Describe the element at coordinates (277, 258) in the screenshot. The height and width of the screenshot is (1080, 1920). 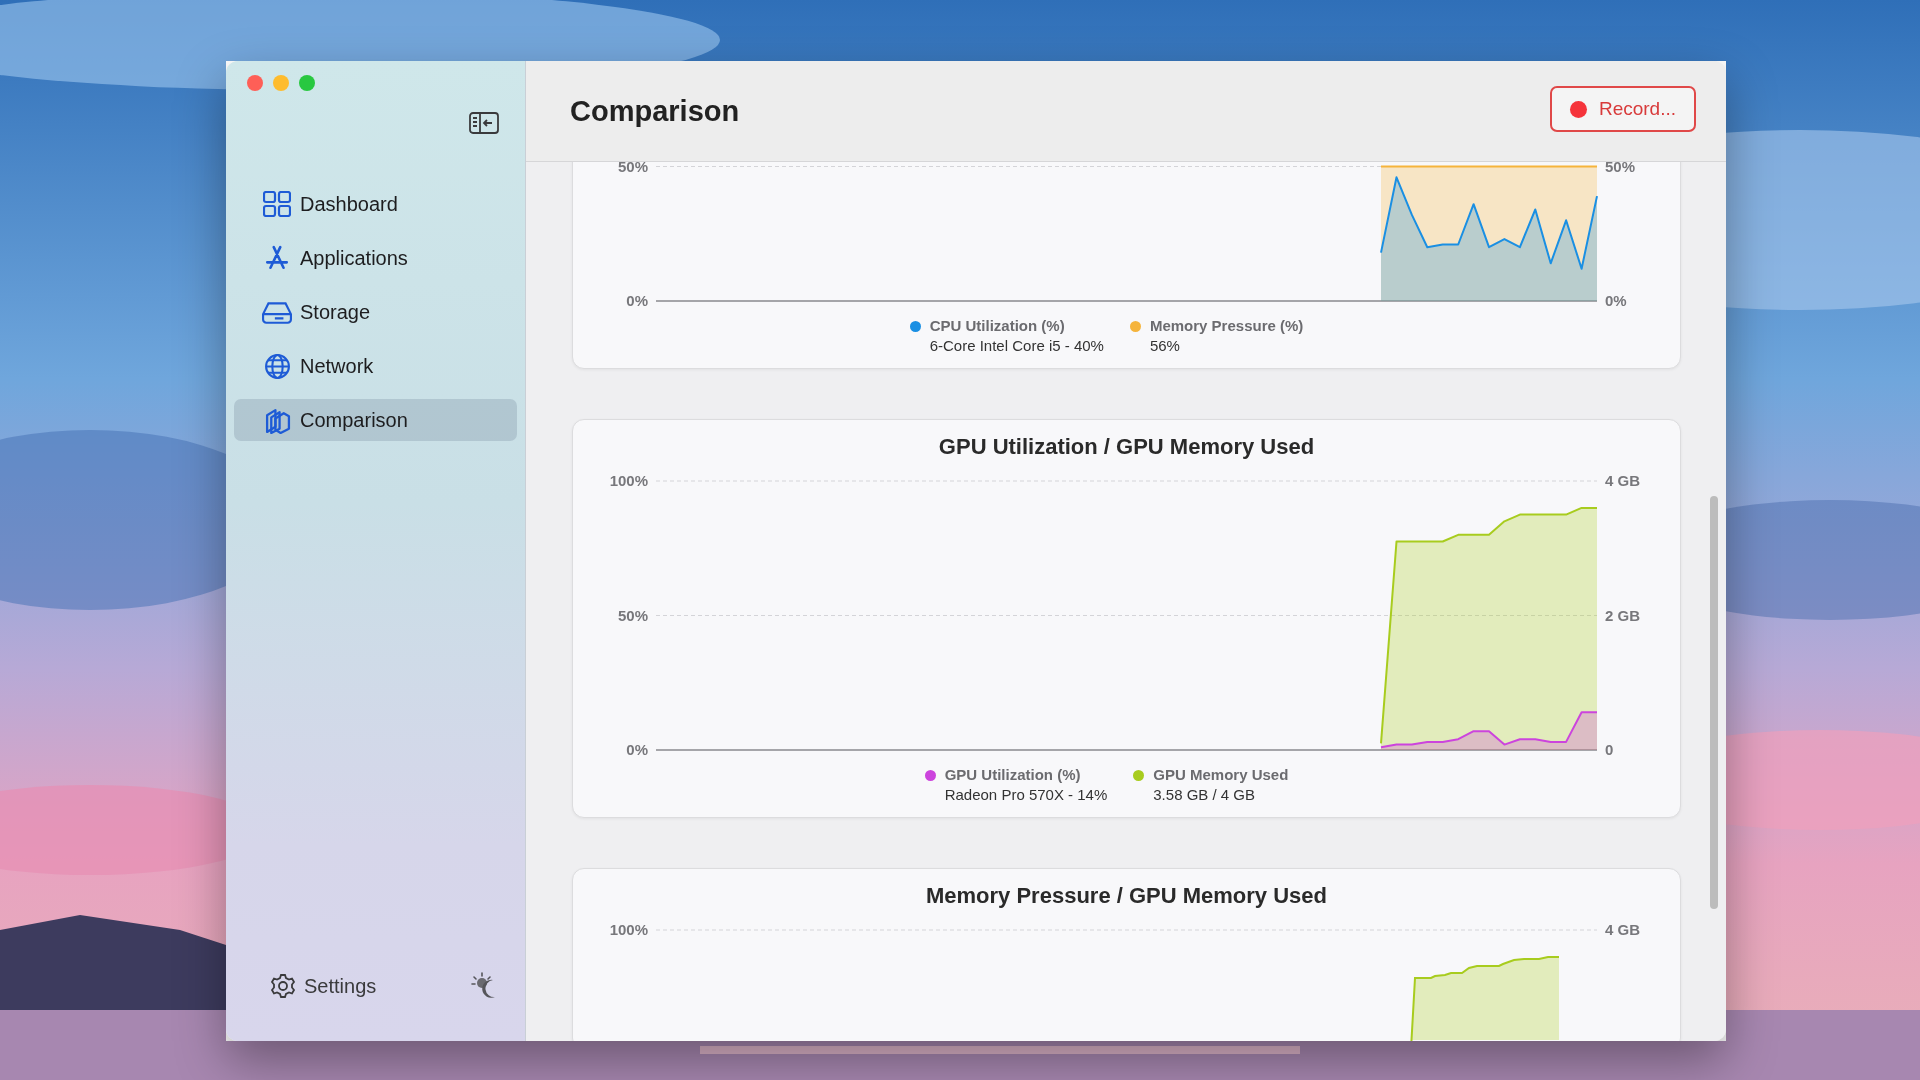
I see `app-store-icon` at that location.